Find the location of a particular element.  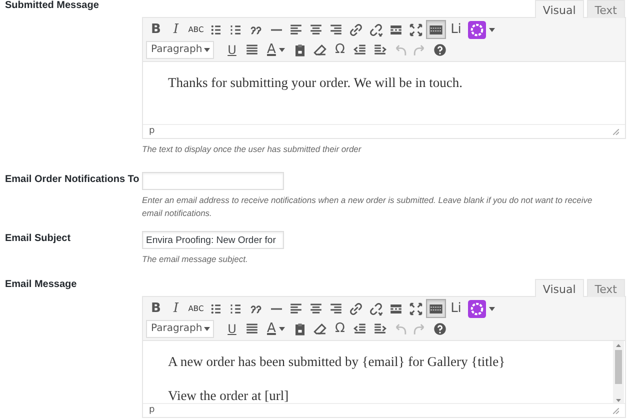

text-field is located at coordinates (213, 181).